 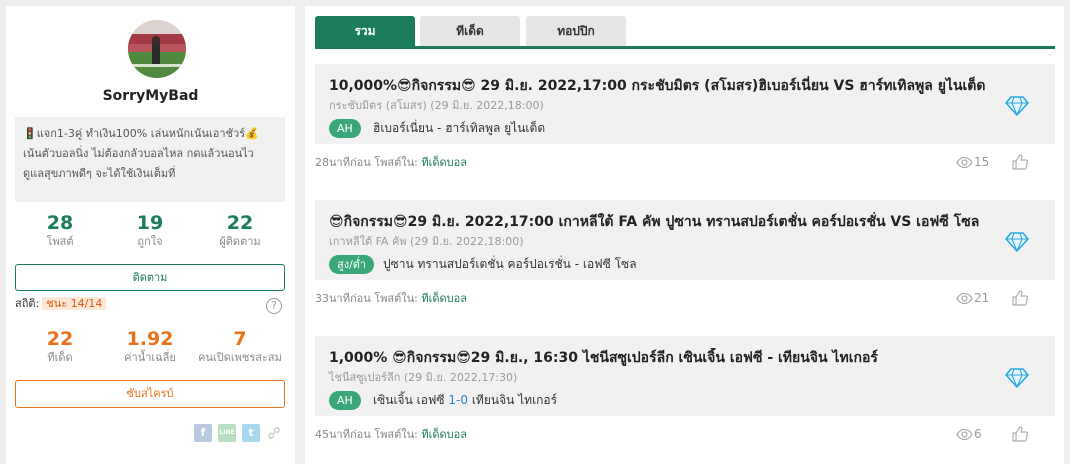 What do you see at coordinates (477, 264) in the screenshot?
I see `match-home: ปูซาน ทรานสปอร์เตชั่น คอร์ปอเรชั่น` at bounding box center [477, 264].